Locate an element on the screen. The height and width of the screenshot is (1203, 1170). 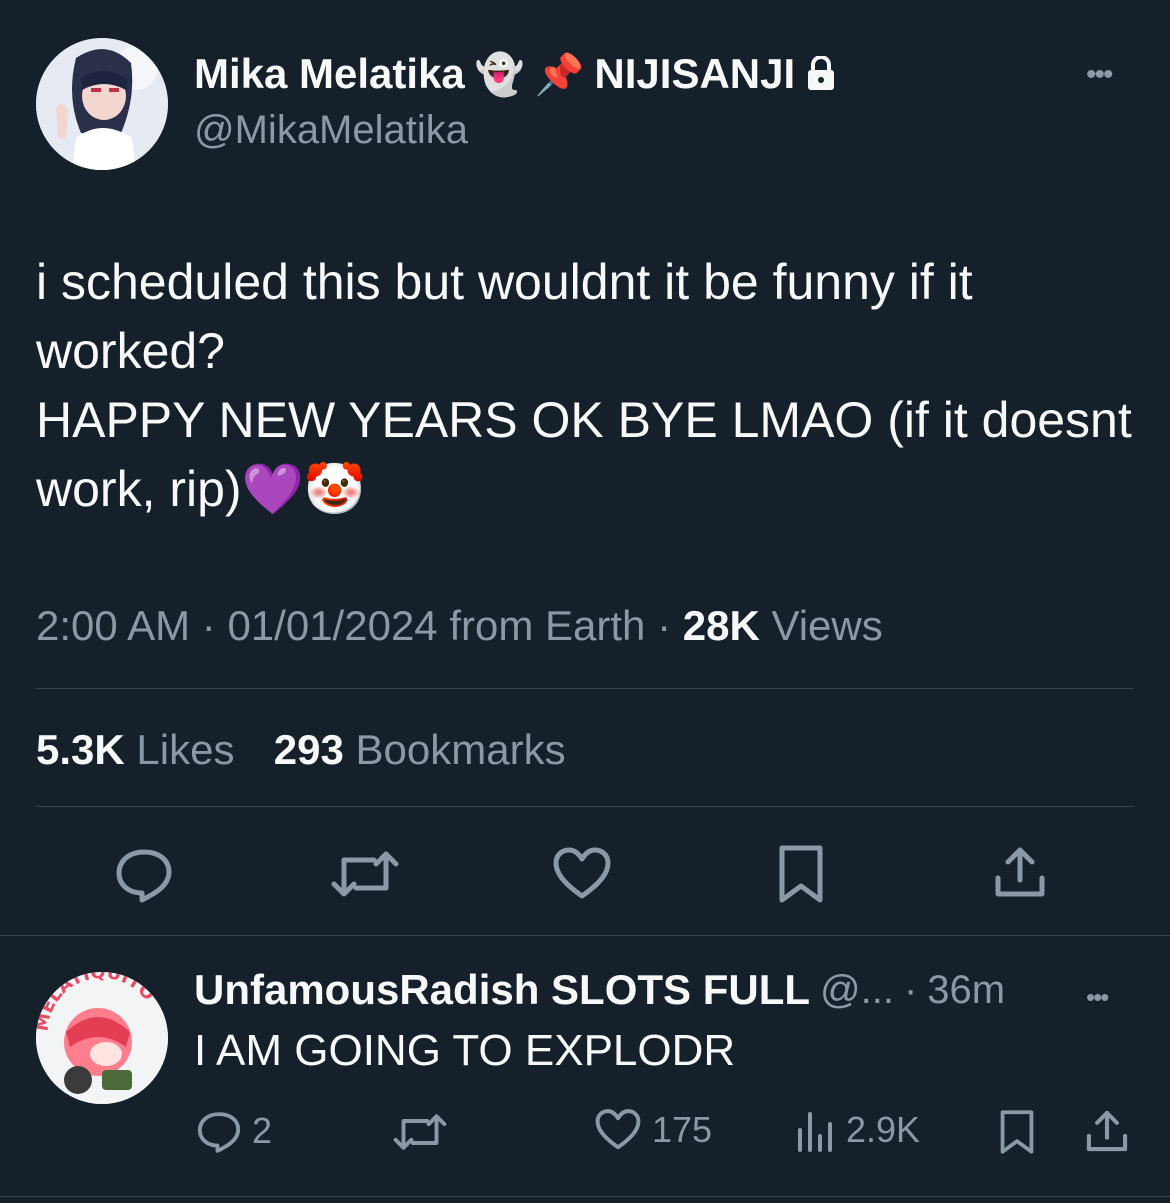
reply-time: 36m is located at coordinates (966, 990).